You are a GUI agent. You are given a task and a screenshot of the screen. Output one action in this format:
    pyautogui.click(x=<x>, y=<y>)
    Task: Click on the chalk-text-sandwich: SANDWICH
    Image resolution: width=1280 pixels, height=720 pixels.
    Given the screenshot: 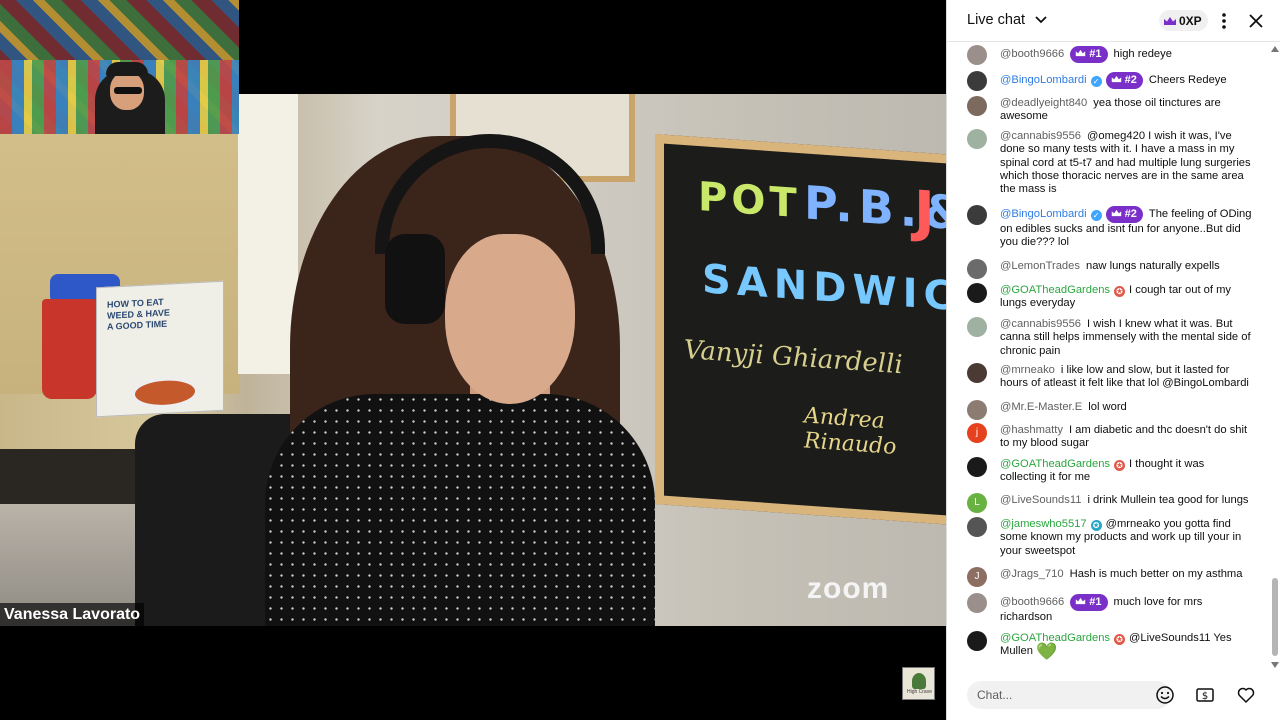 What is the action you would take?
    pyautogui.click(x=824, y=290)
    